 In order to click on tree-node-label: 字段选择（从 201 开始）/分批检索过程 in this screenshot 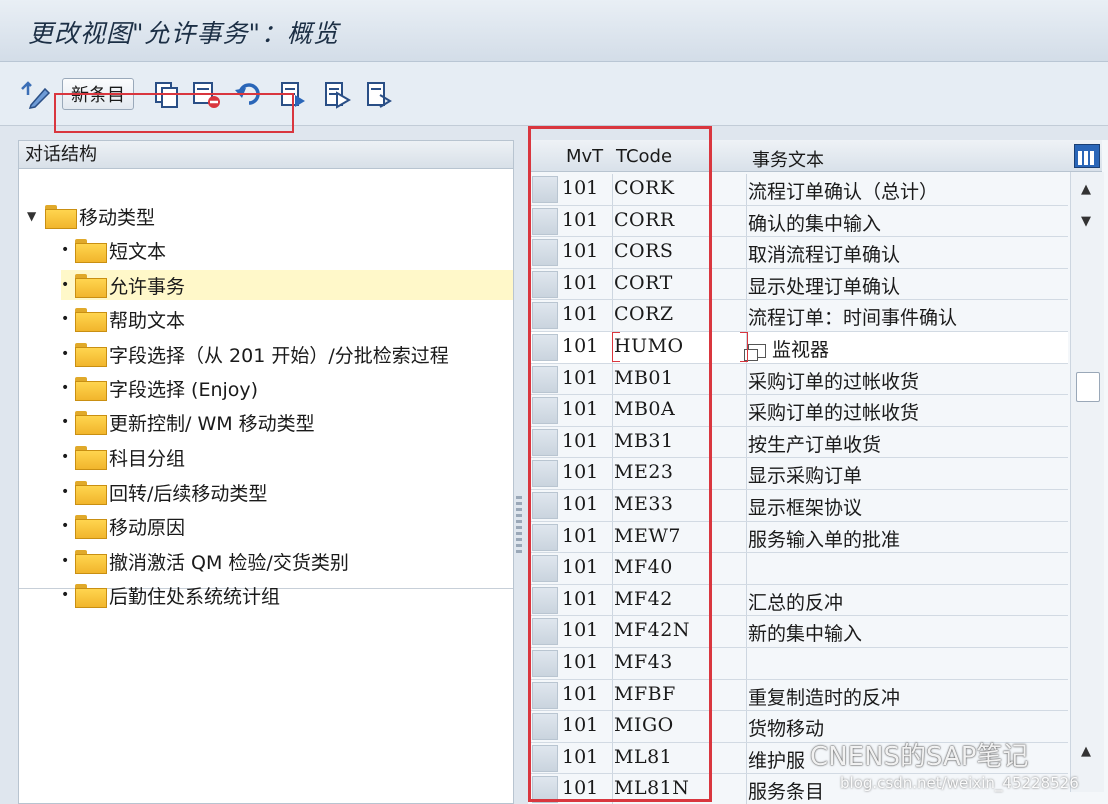, I will do `click(279, 355)`.